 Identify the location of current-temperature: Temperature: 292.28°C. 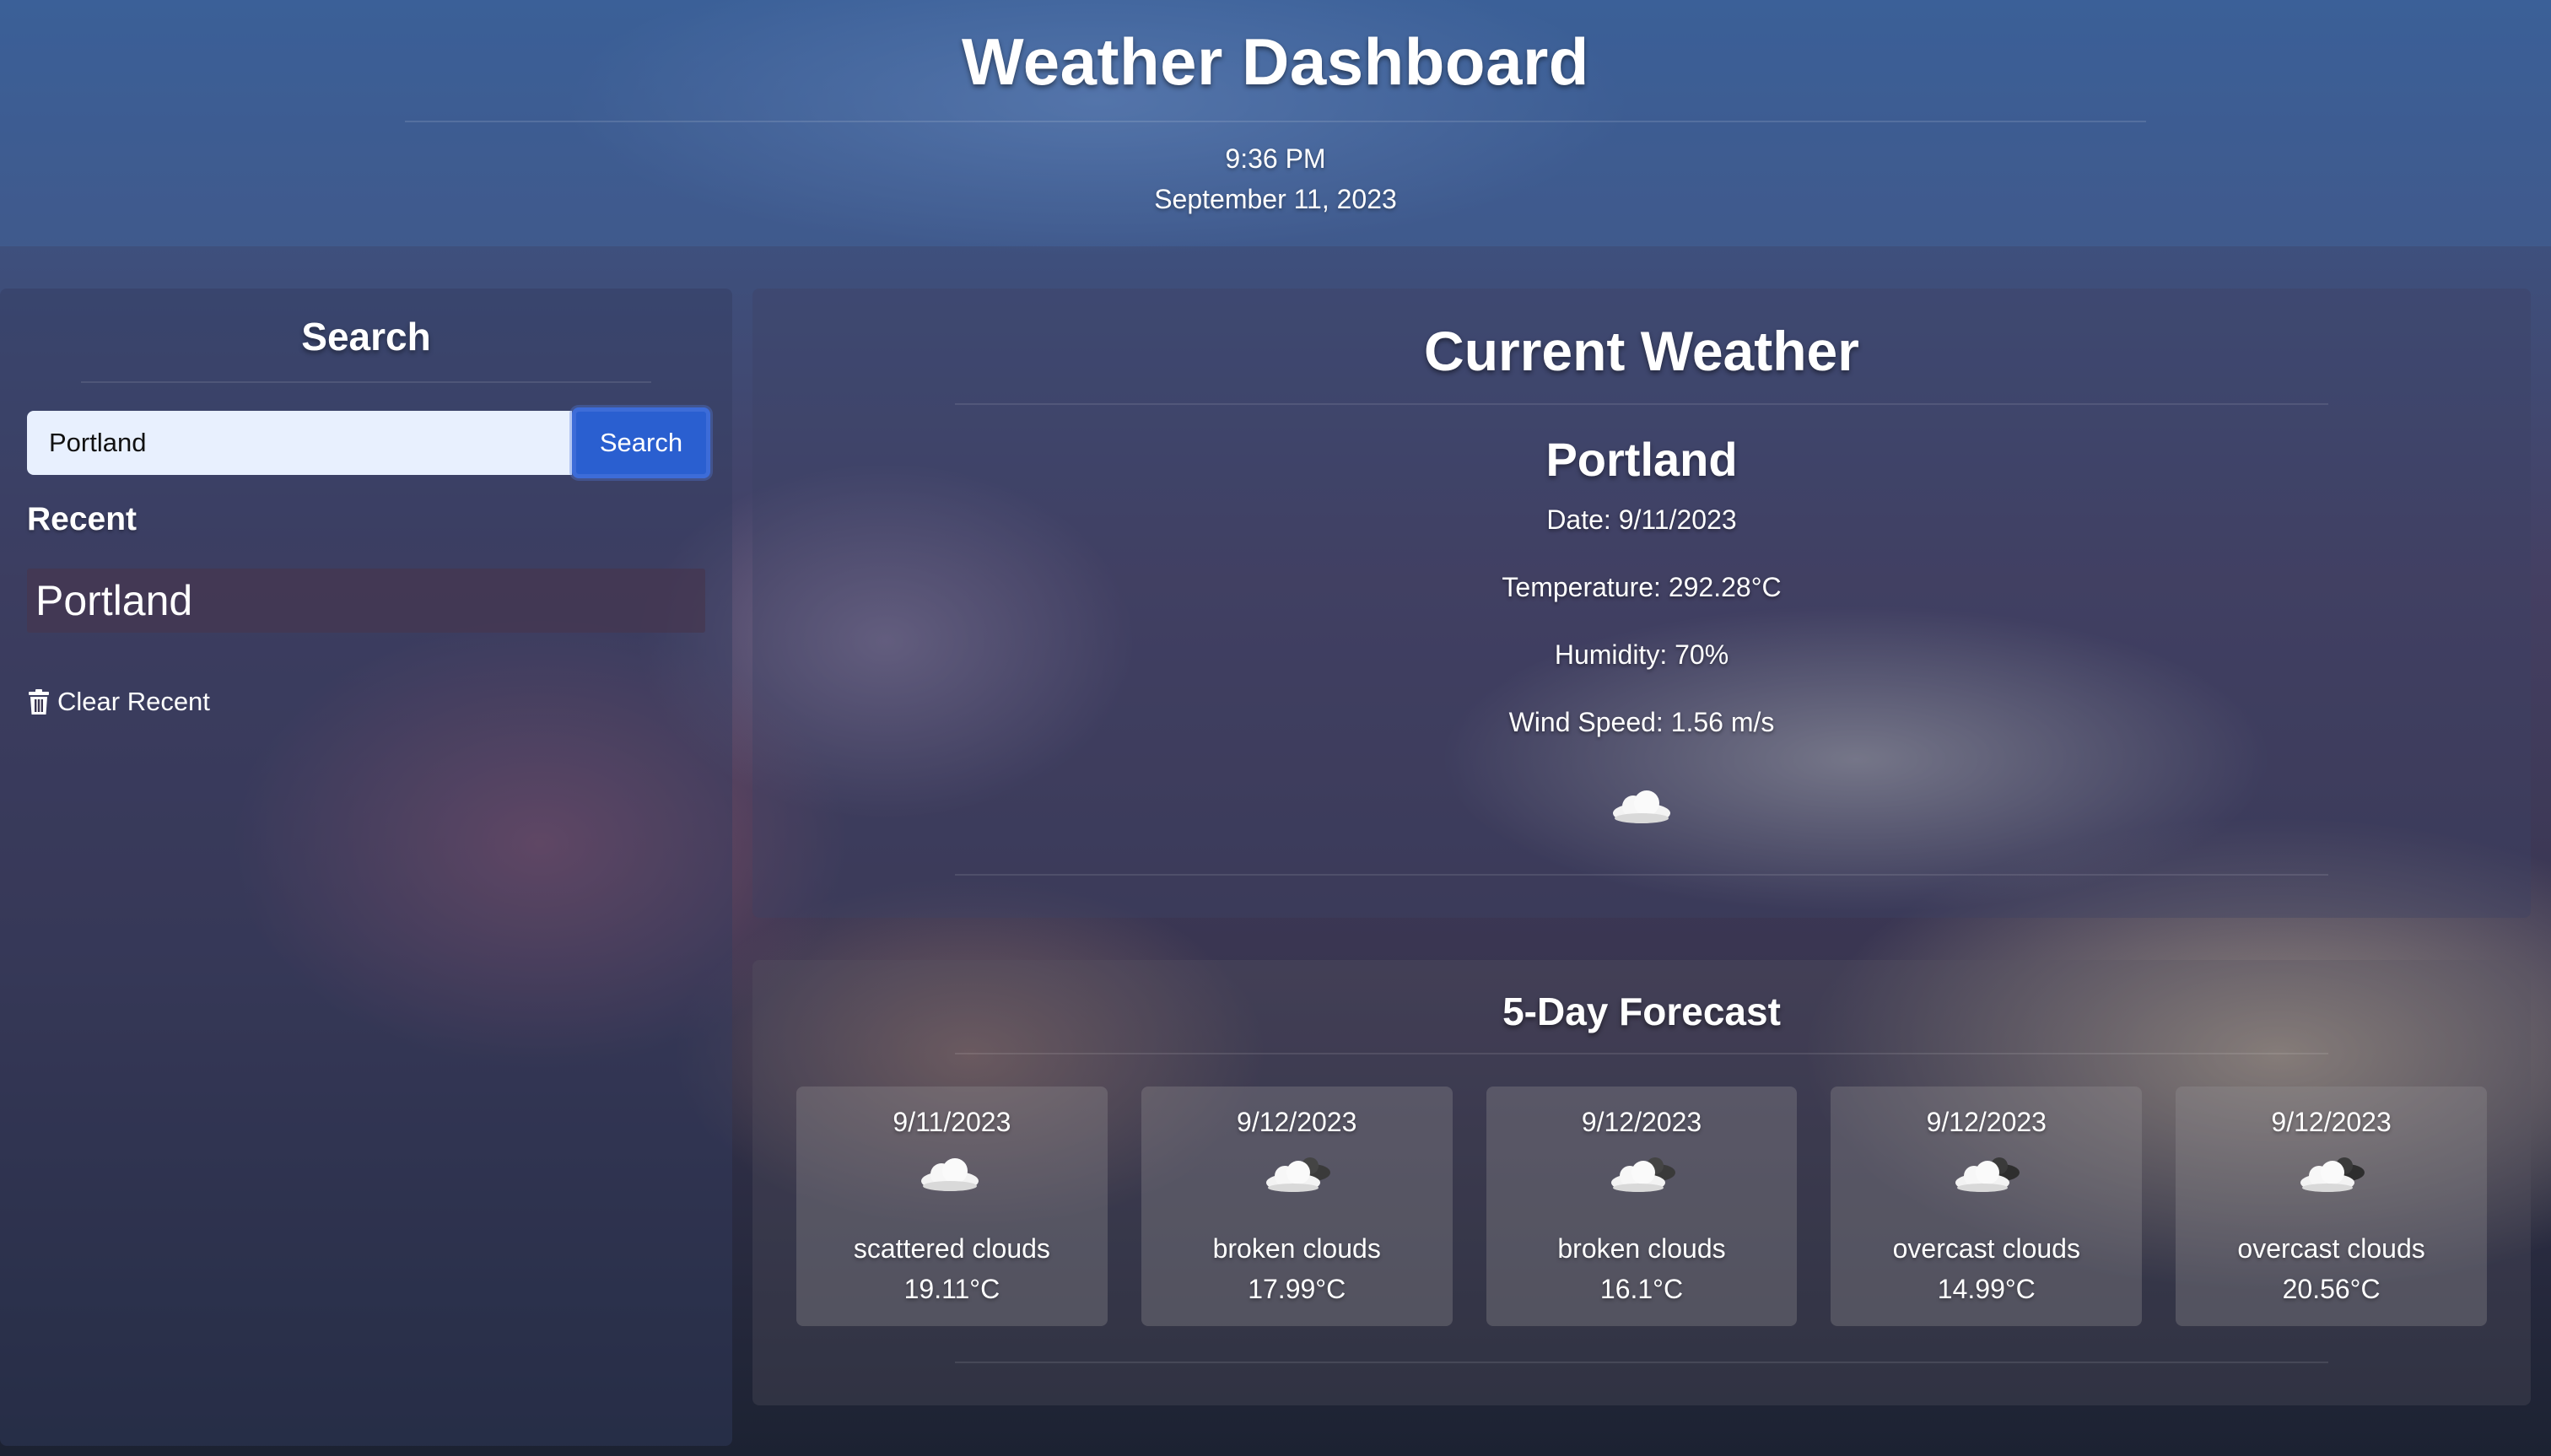
(1642, 587).